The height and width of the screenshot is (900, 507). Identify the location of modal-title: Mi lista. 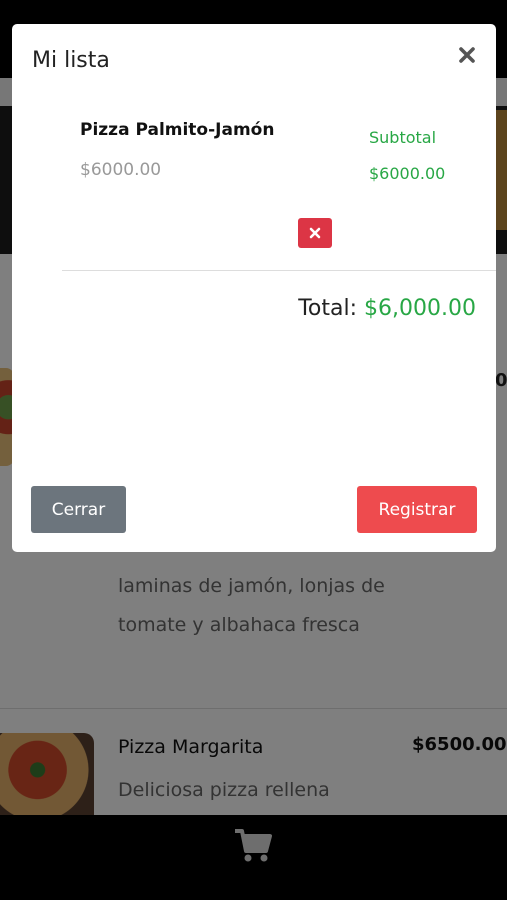
(71, 60).